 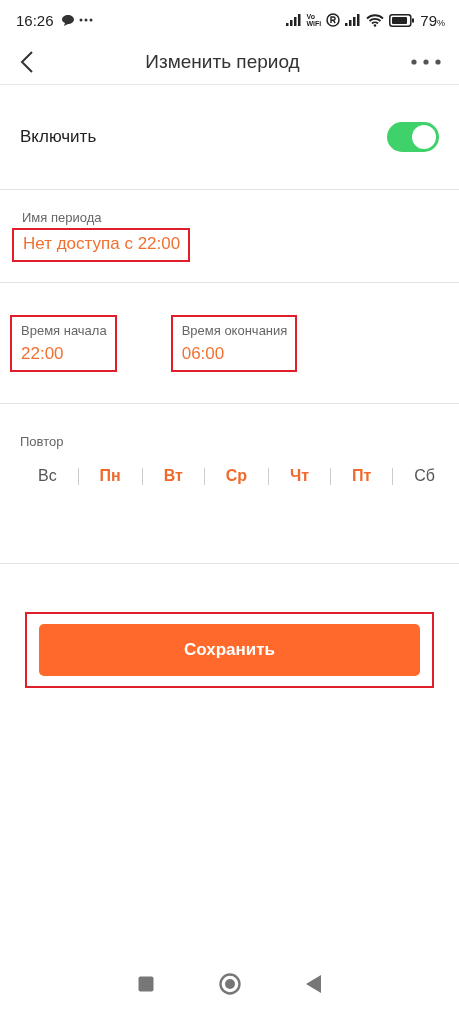 I want to click on roaming-icon, so click(x=333, y=20).